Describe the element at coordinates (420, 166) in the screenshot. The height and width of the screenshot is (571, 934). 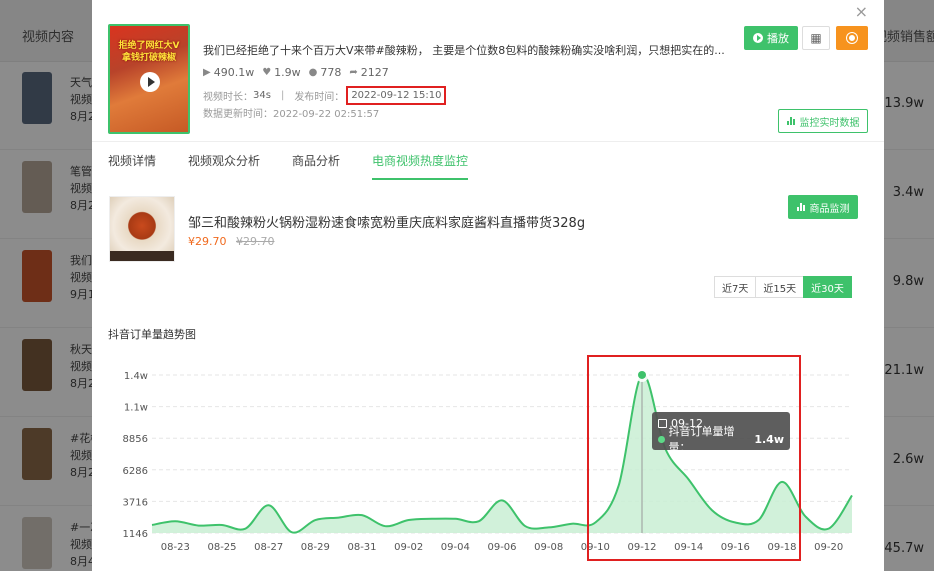
I see `tab-ecommerce-heat-monitor: 电商视频热度监控` at that location.